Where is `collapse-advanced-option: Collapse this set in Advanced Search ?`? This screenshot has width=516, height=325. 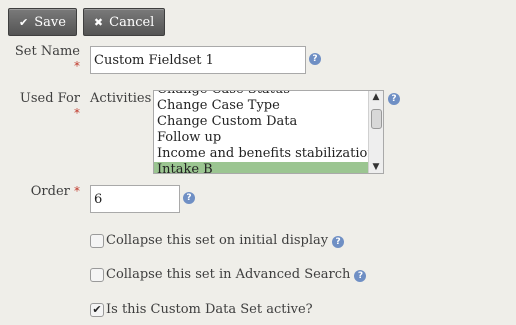
collapse-advanced-option: Collapse this set in Advanced Search ? is located at coordinates (228, 274).